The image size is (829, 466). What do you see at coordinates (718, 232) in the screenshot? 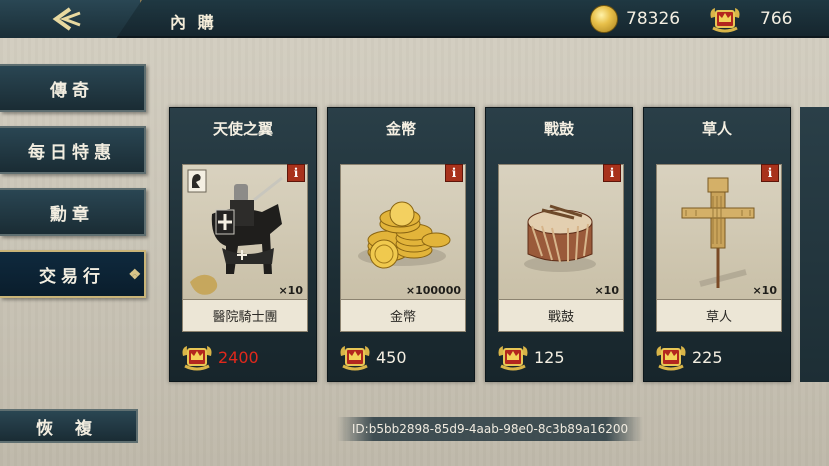
I see `scarecrow-icon` at bounding box center [718, 232].